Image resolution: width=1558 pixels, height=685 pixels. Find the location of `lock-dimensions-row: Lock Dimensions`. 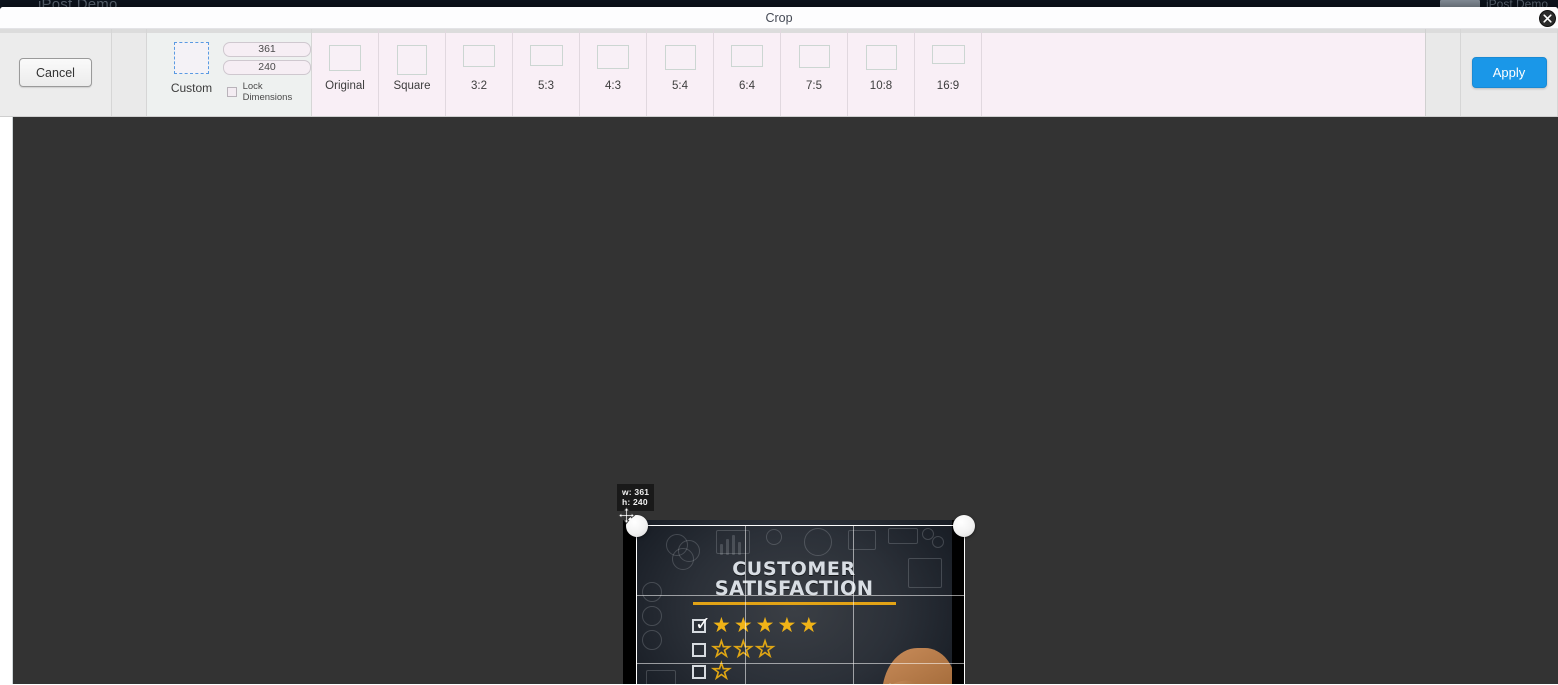

lock-dimensions-row: Lock Dimensions is located at coordinates (267, 92).